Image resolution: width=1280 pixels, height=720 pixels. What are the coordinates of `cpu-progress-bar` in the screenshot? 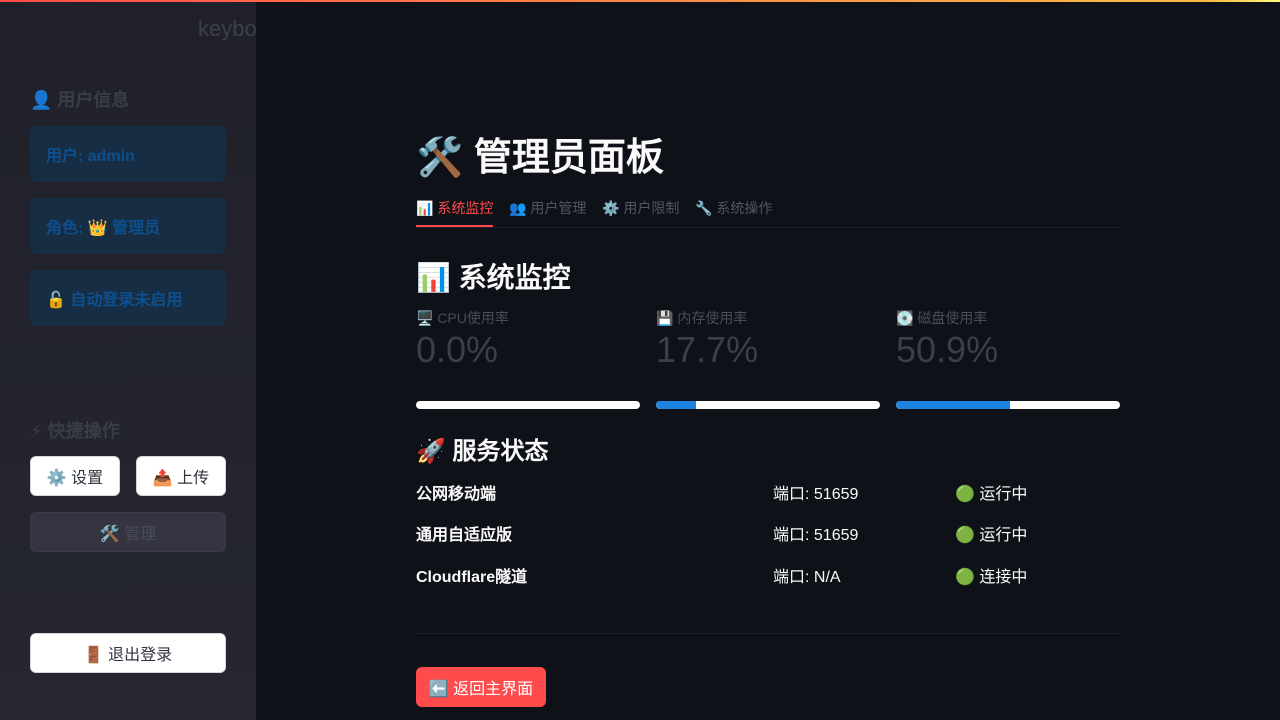 It's located at (528, 405).